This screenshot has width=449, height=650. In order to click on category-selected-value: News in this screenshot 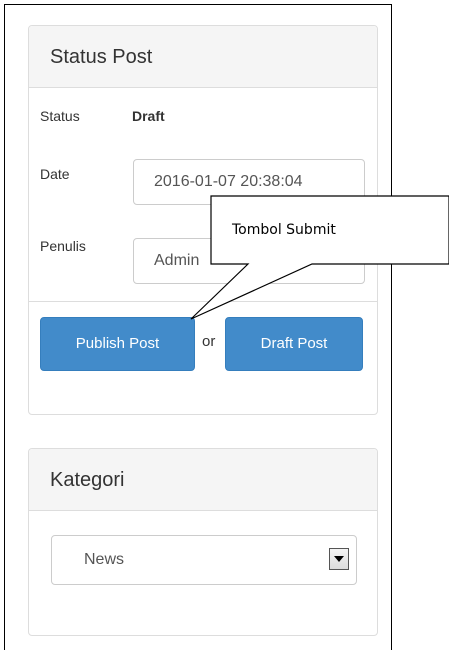, I will do `click(104, 559)`.